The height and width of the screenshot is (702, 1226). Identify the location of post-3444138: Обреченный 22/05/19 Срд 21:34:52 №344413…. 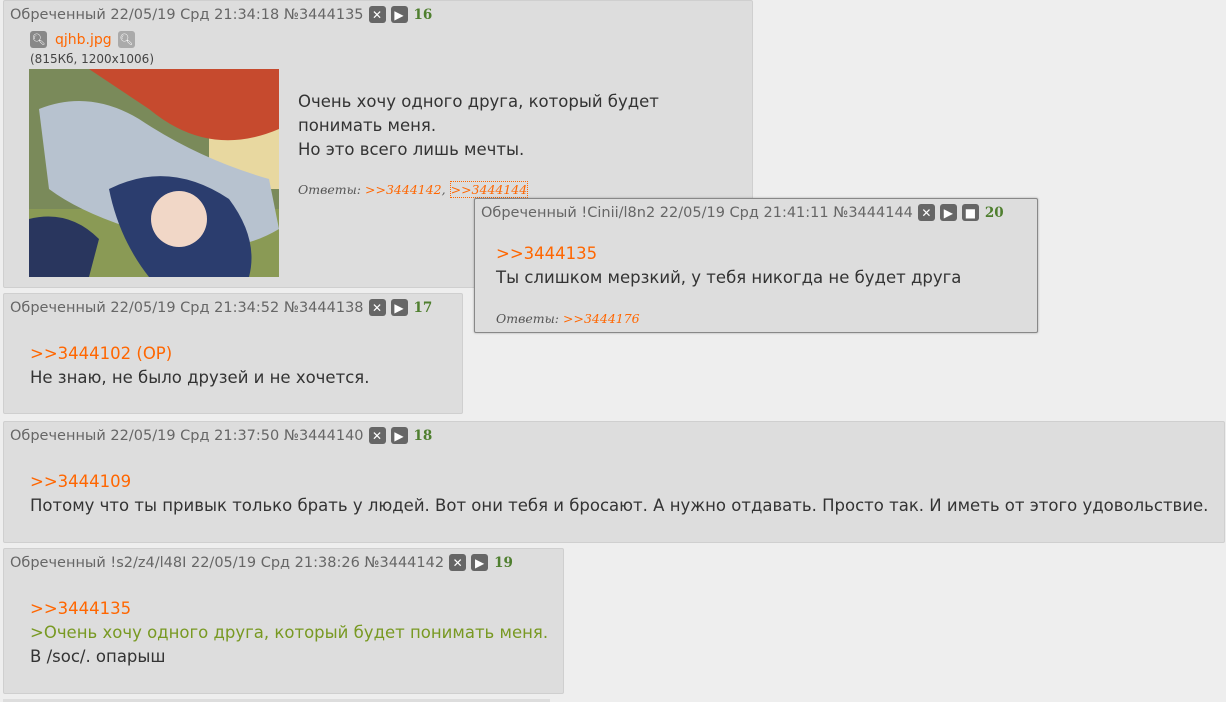
(233, 353).